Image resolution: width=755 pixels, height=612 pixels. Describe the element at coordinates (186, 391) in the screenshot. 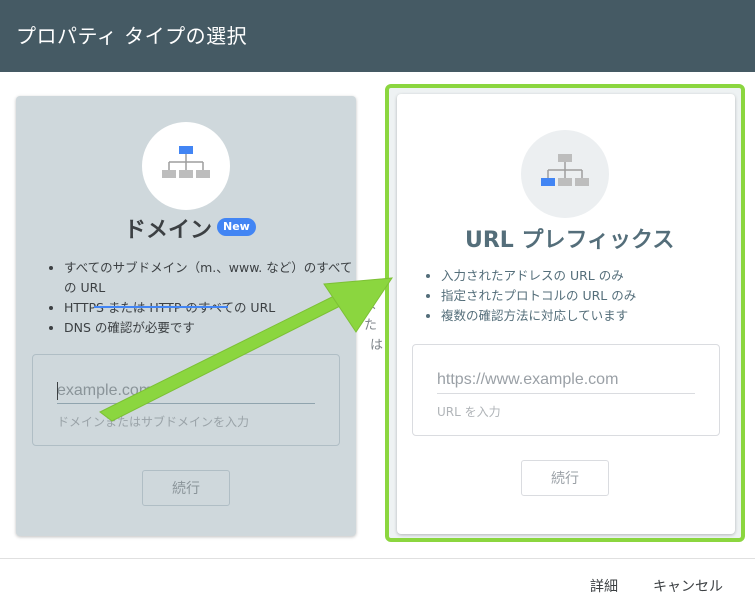

I see `domain-input` at that location.